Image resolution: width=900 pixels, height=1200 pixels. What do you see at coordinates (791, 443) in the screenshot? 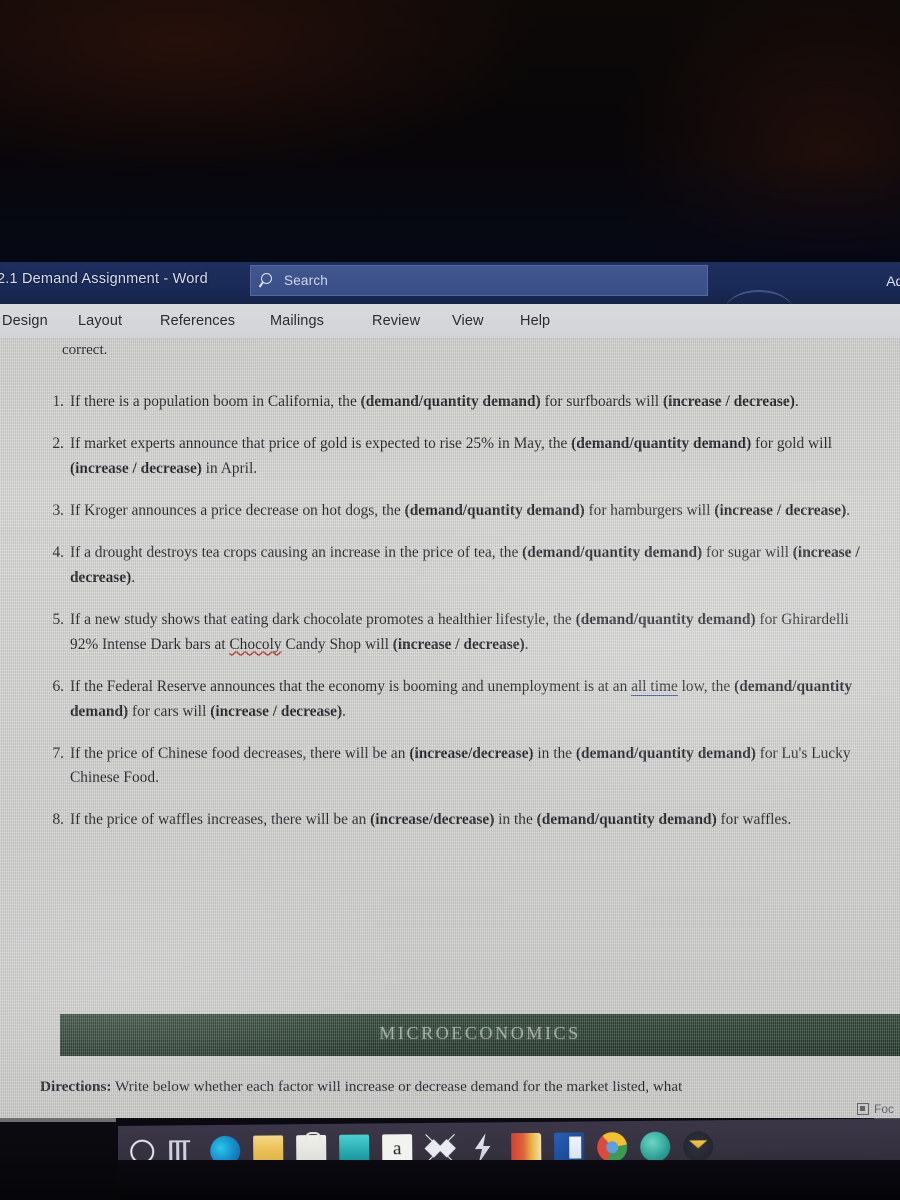
I see `plain-text-run: for gold will` at bounding box center [791, 443].